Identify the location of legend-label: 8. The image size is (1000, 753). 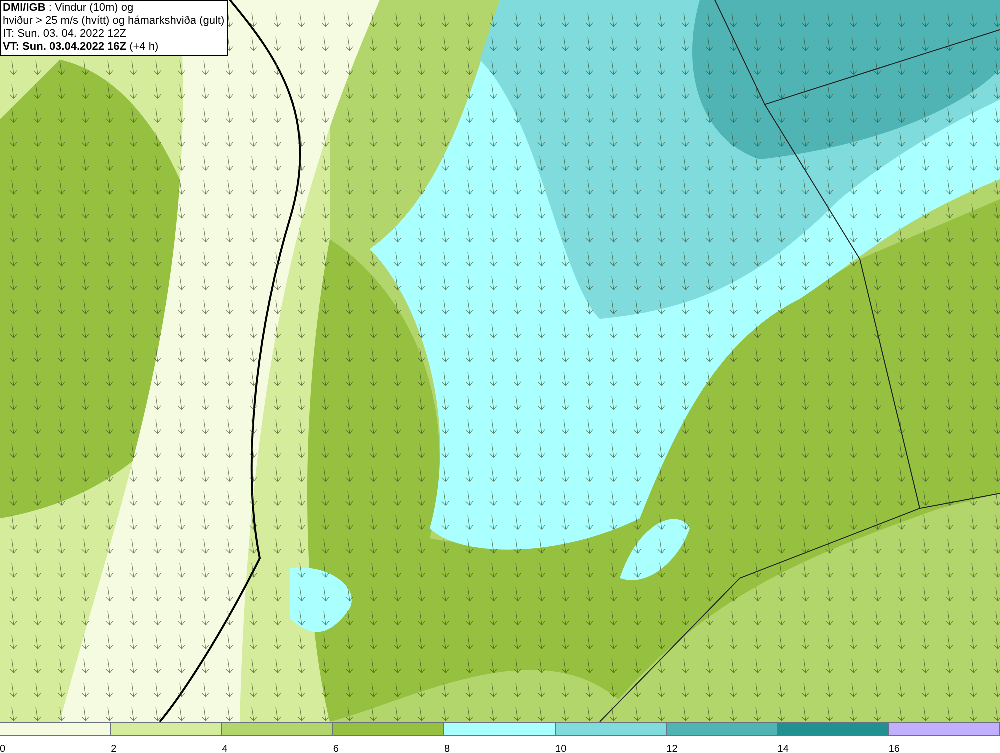
(447, 748).